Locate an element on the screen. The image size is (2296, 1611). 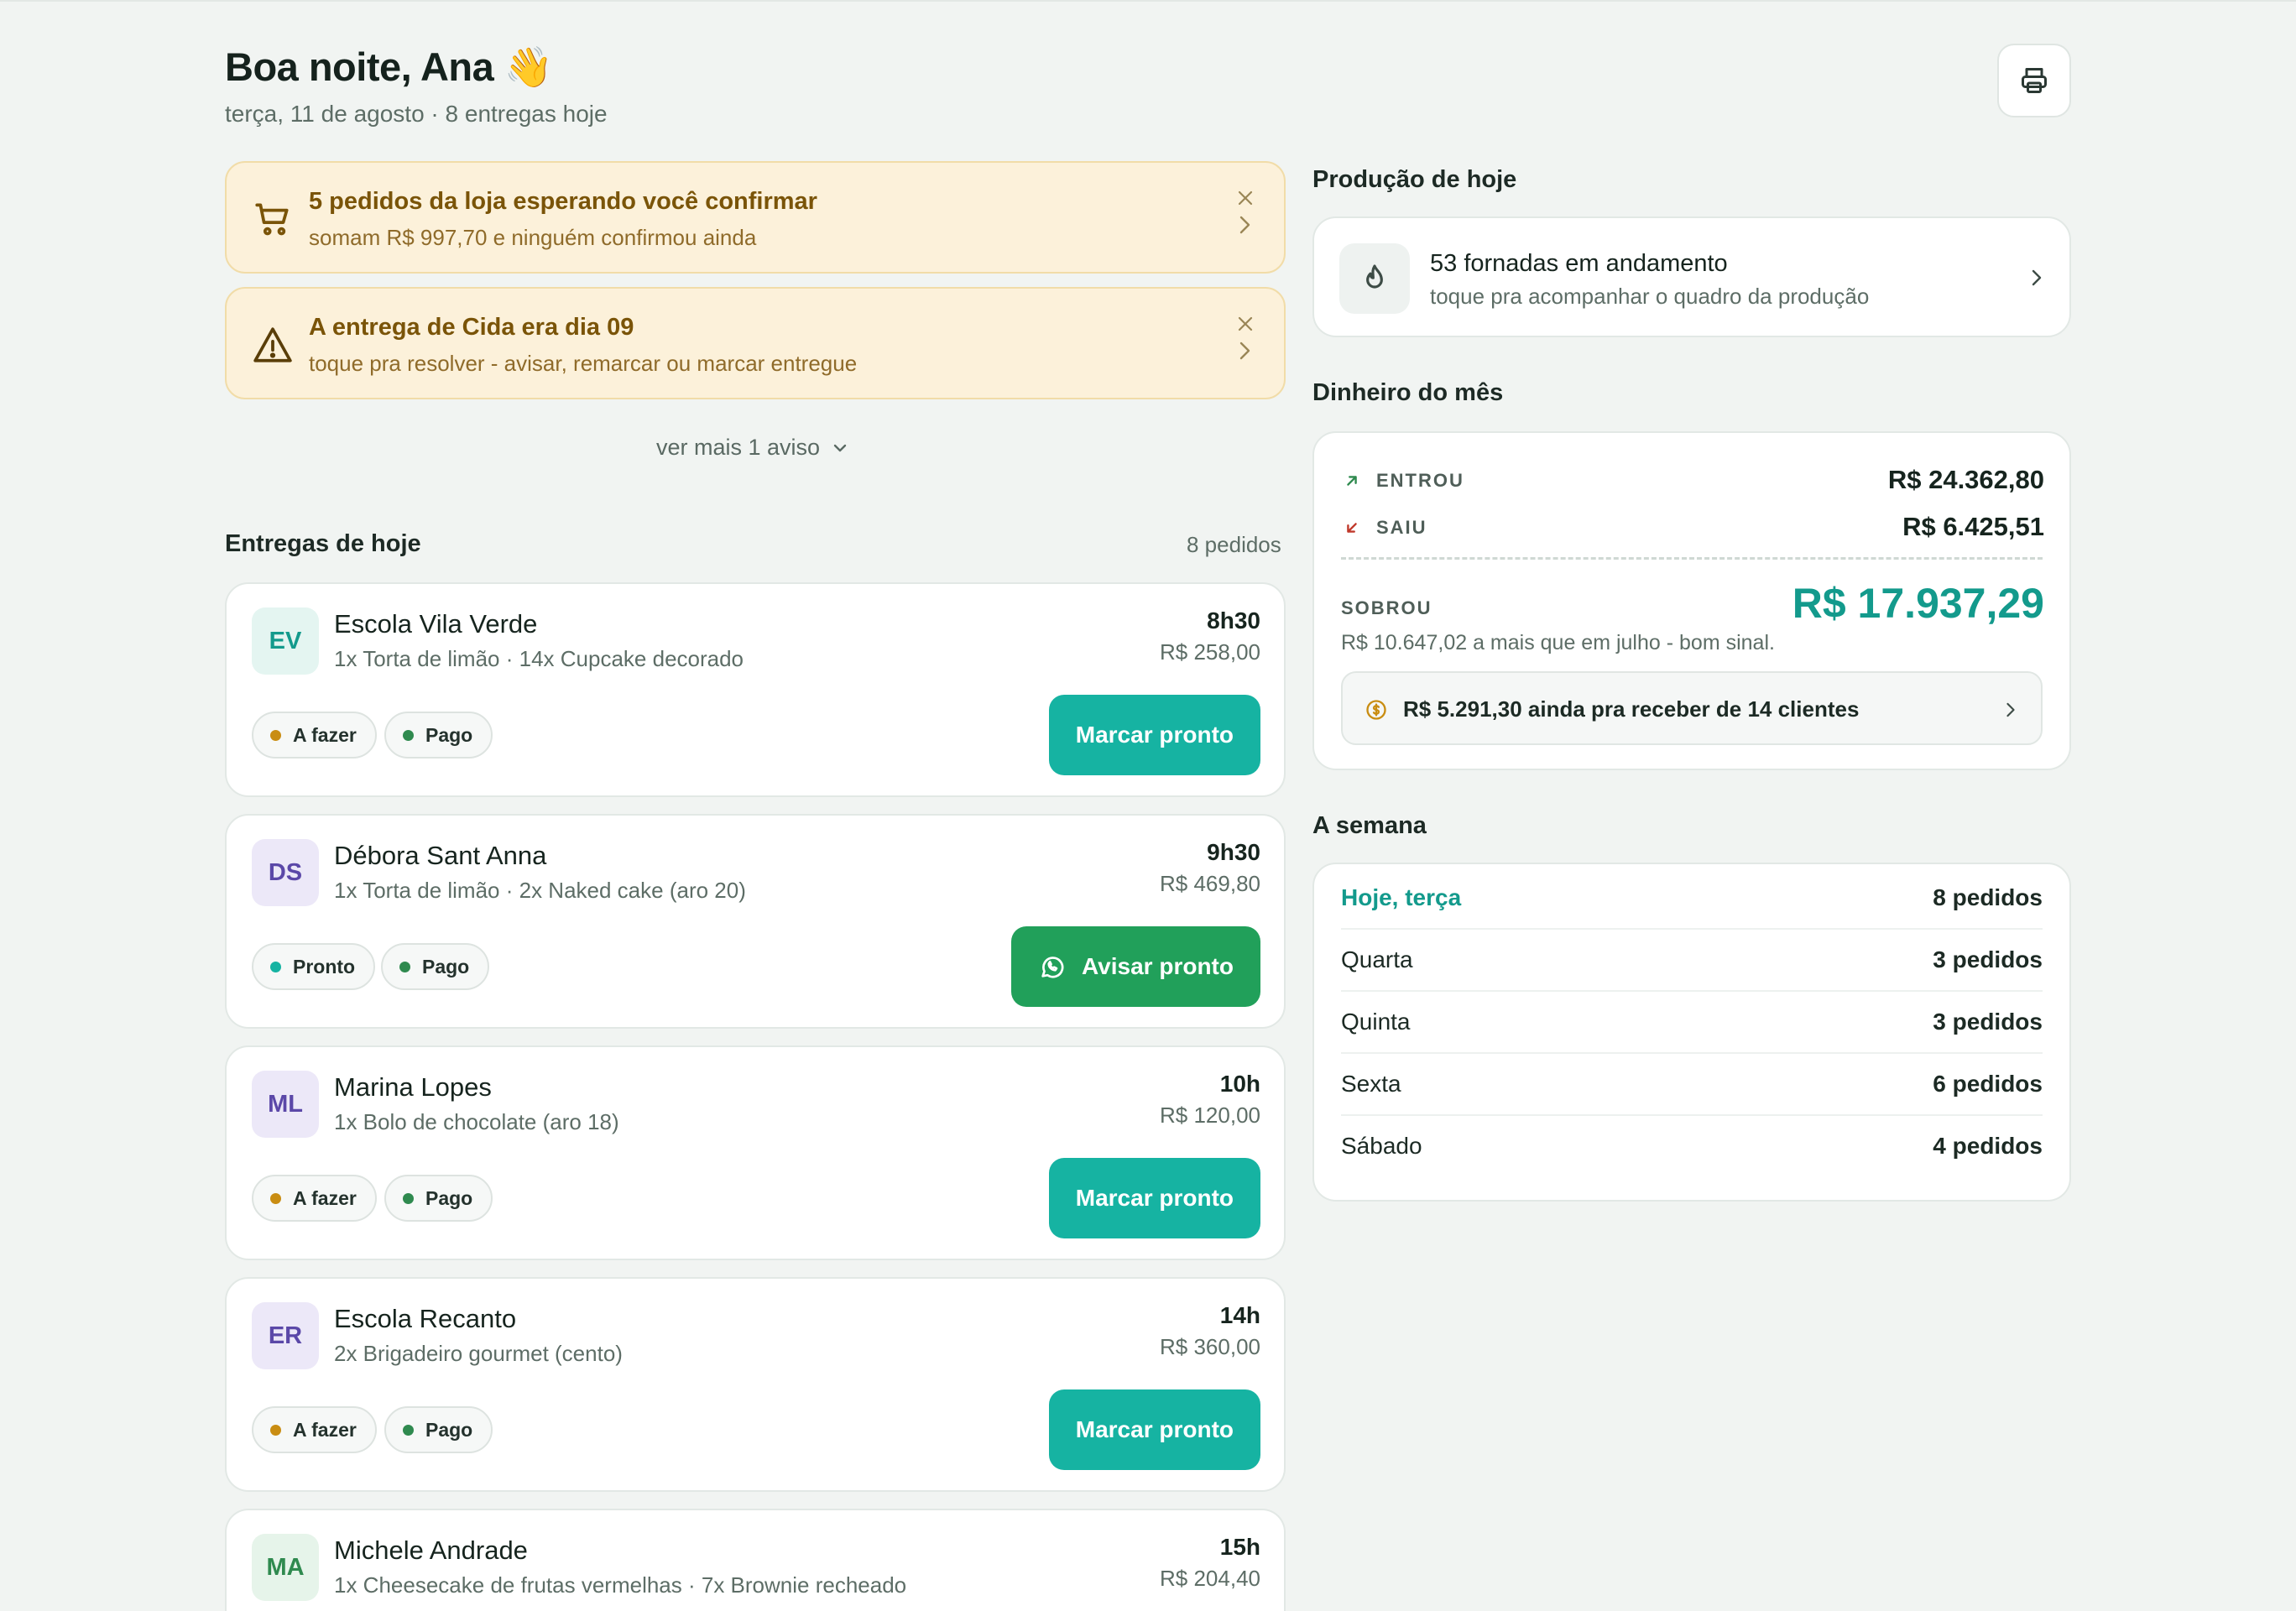
customer-name: Escola Recanto is located at coordinates (425, 1319).